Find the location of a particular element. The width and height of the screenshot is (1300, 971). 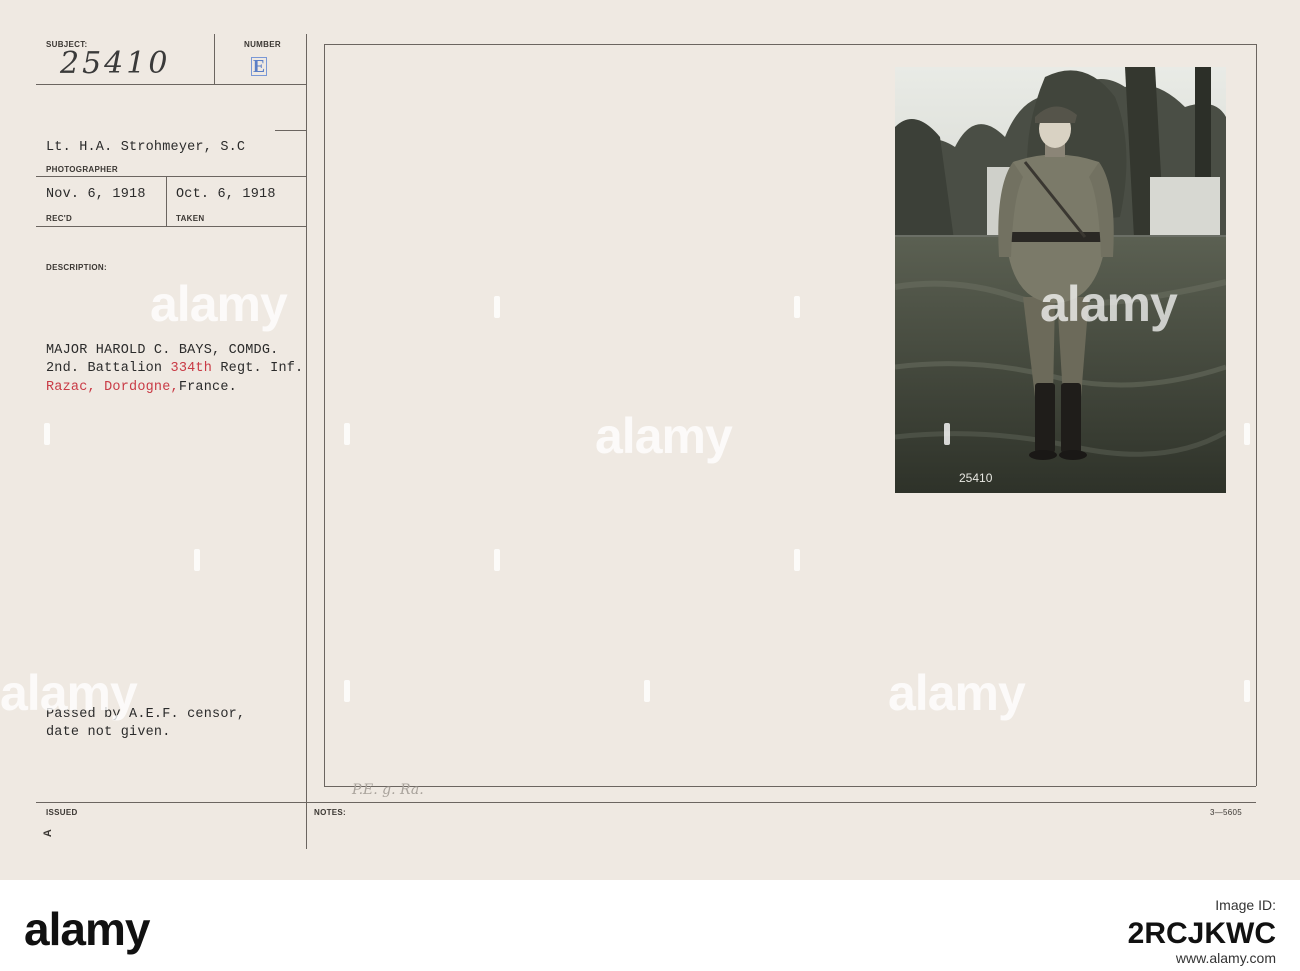

description-line-3: Razac, Dordogne,France. is located at coordinates (141, 387).